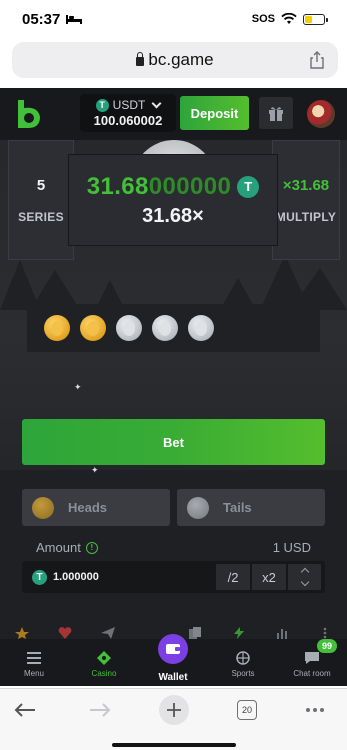 The height and width of the screenshot is (750, 347). I want to click on cards-icon, so click(195, 633).